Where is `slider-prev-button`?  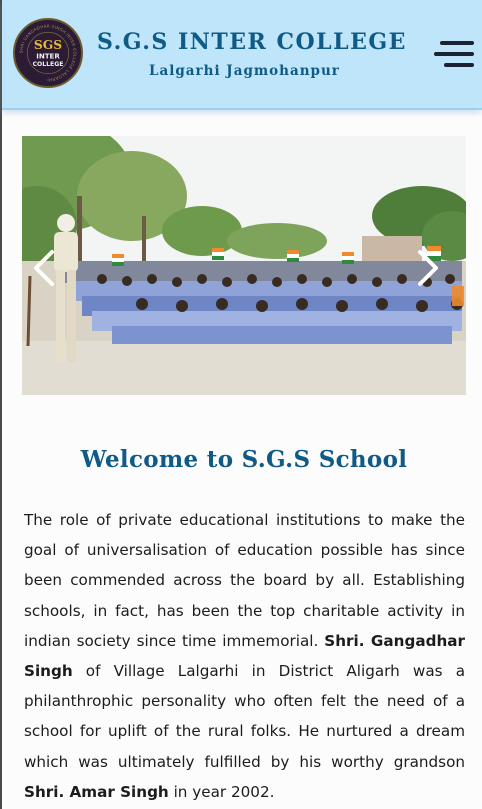
slider-prev-button is located at coordinates (45, 268).